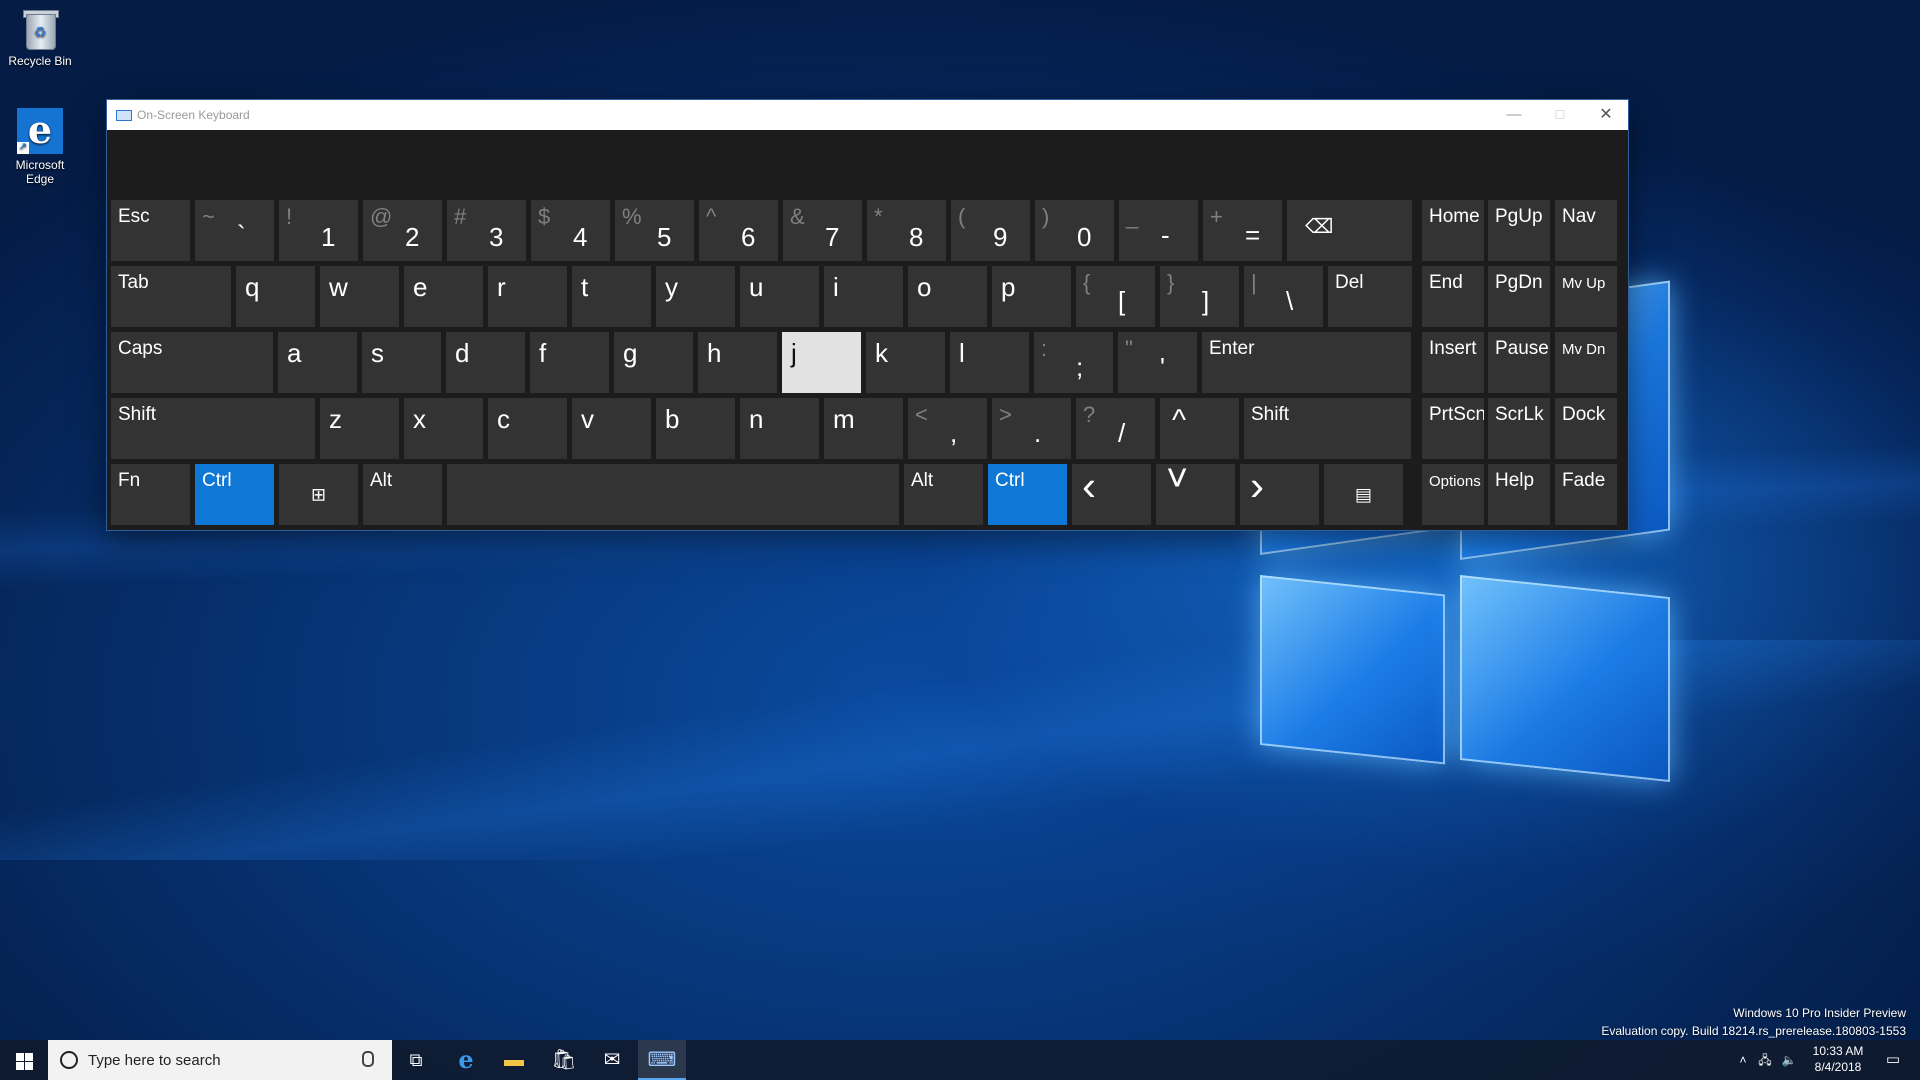 This screenshot has width=1920, height=1080. I want to click on key-end: End, so click(1453, 296).